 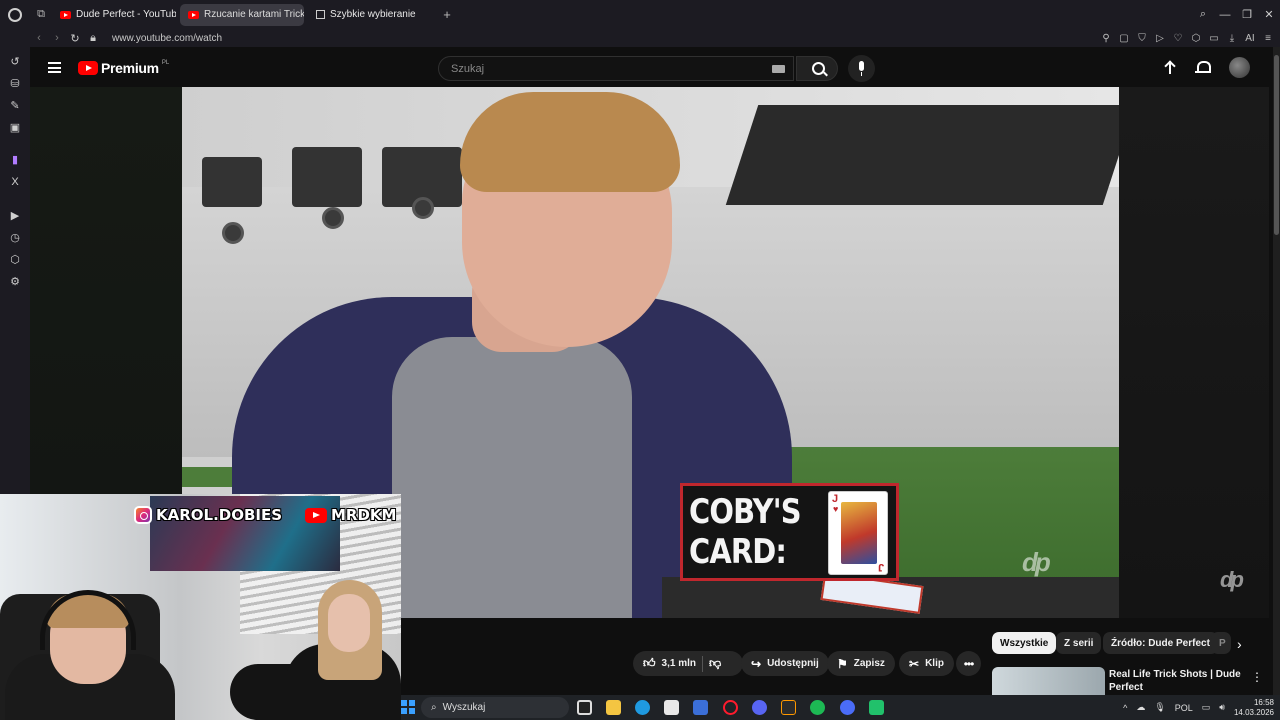 I want to click on close-icon: ✕, so click(x=1269, y=14).